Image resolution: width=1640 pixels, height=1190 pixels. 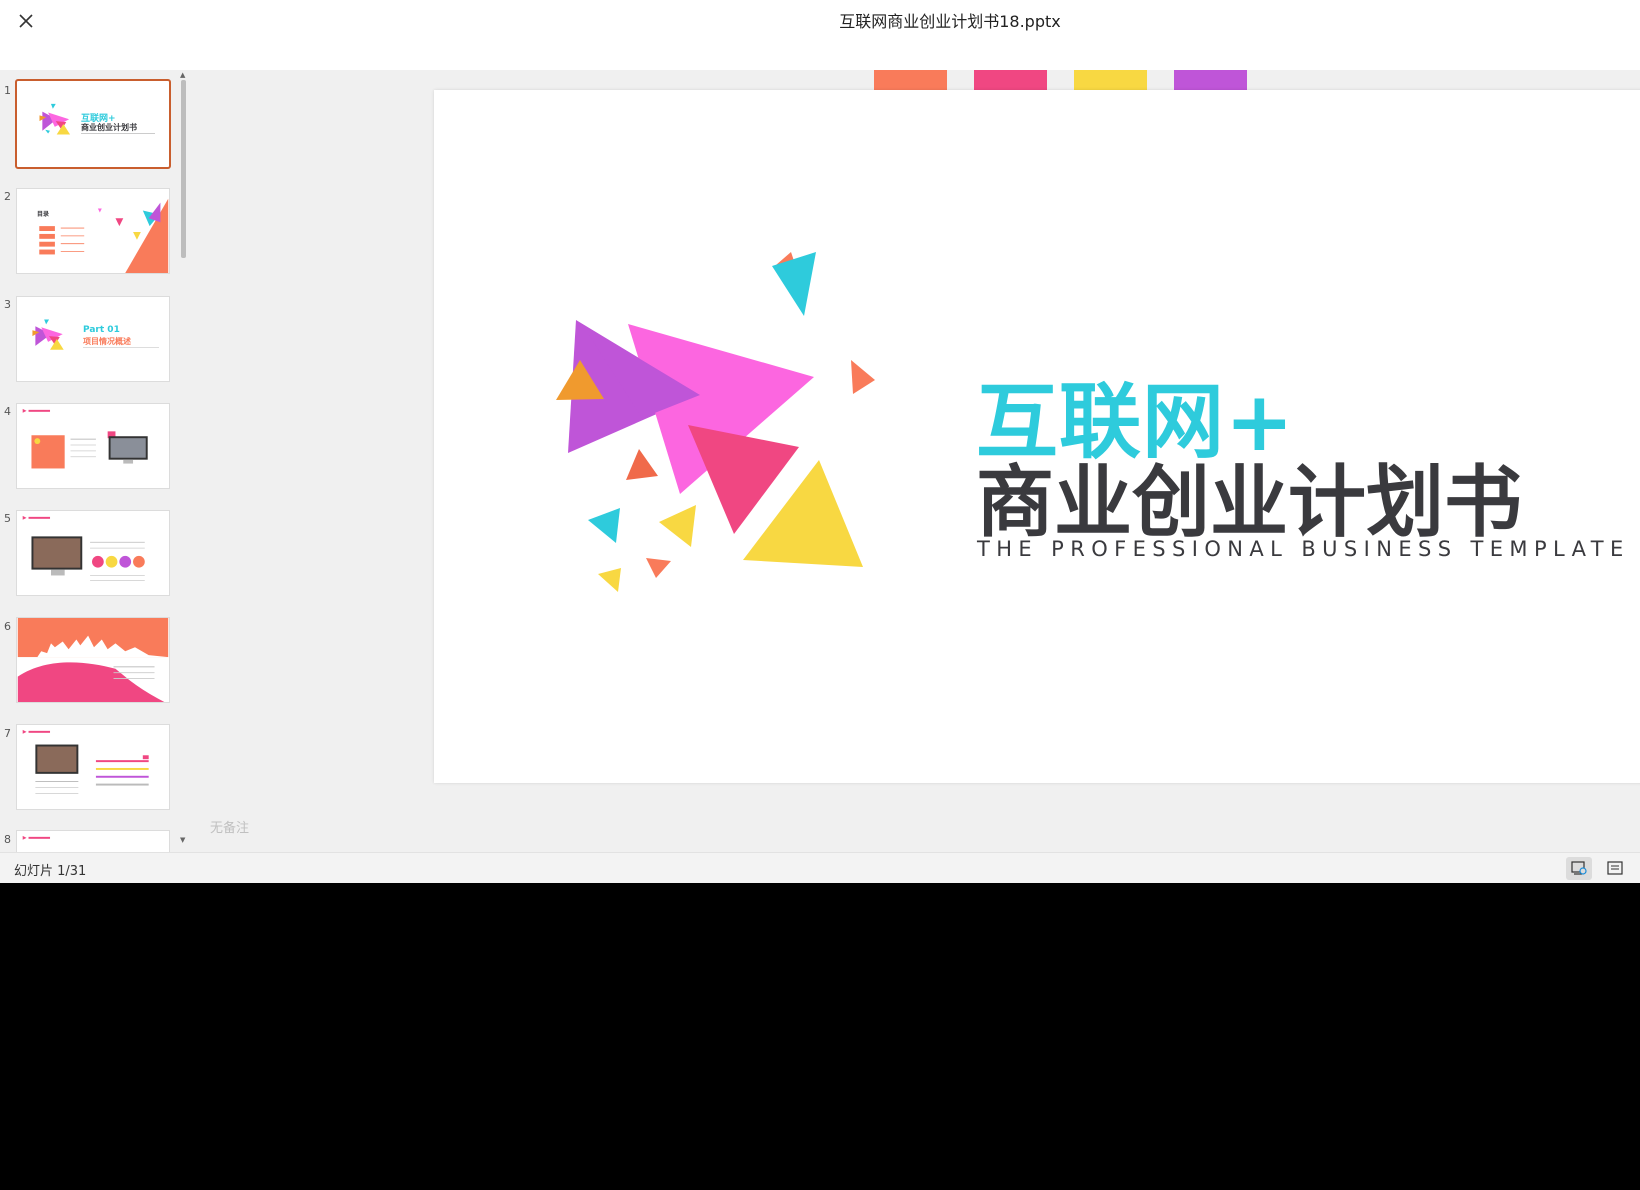 I want to click on scroll-down-icon: ▼, so click(x=182, y=840).